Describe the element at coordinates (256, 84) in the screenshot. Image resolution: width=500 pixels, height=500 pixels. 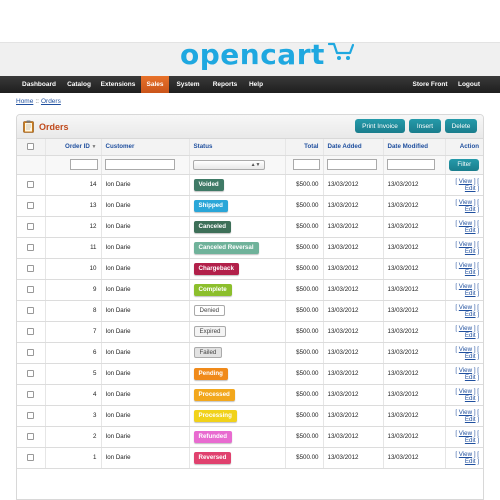
I see `nav-item-help: Help` at that location.